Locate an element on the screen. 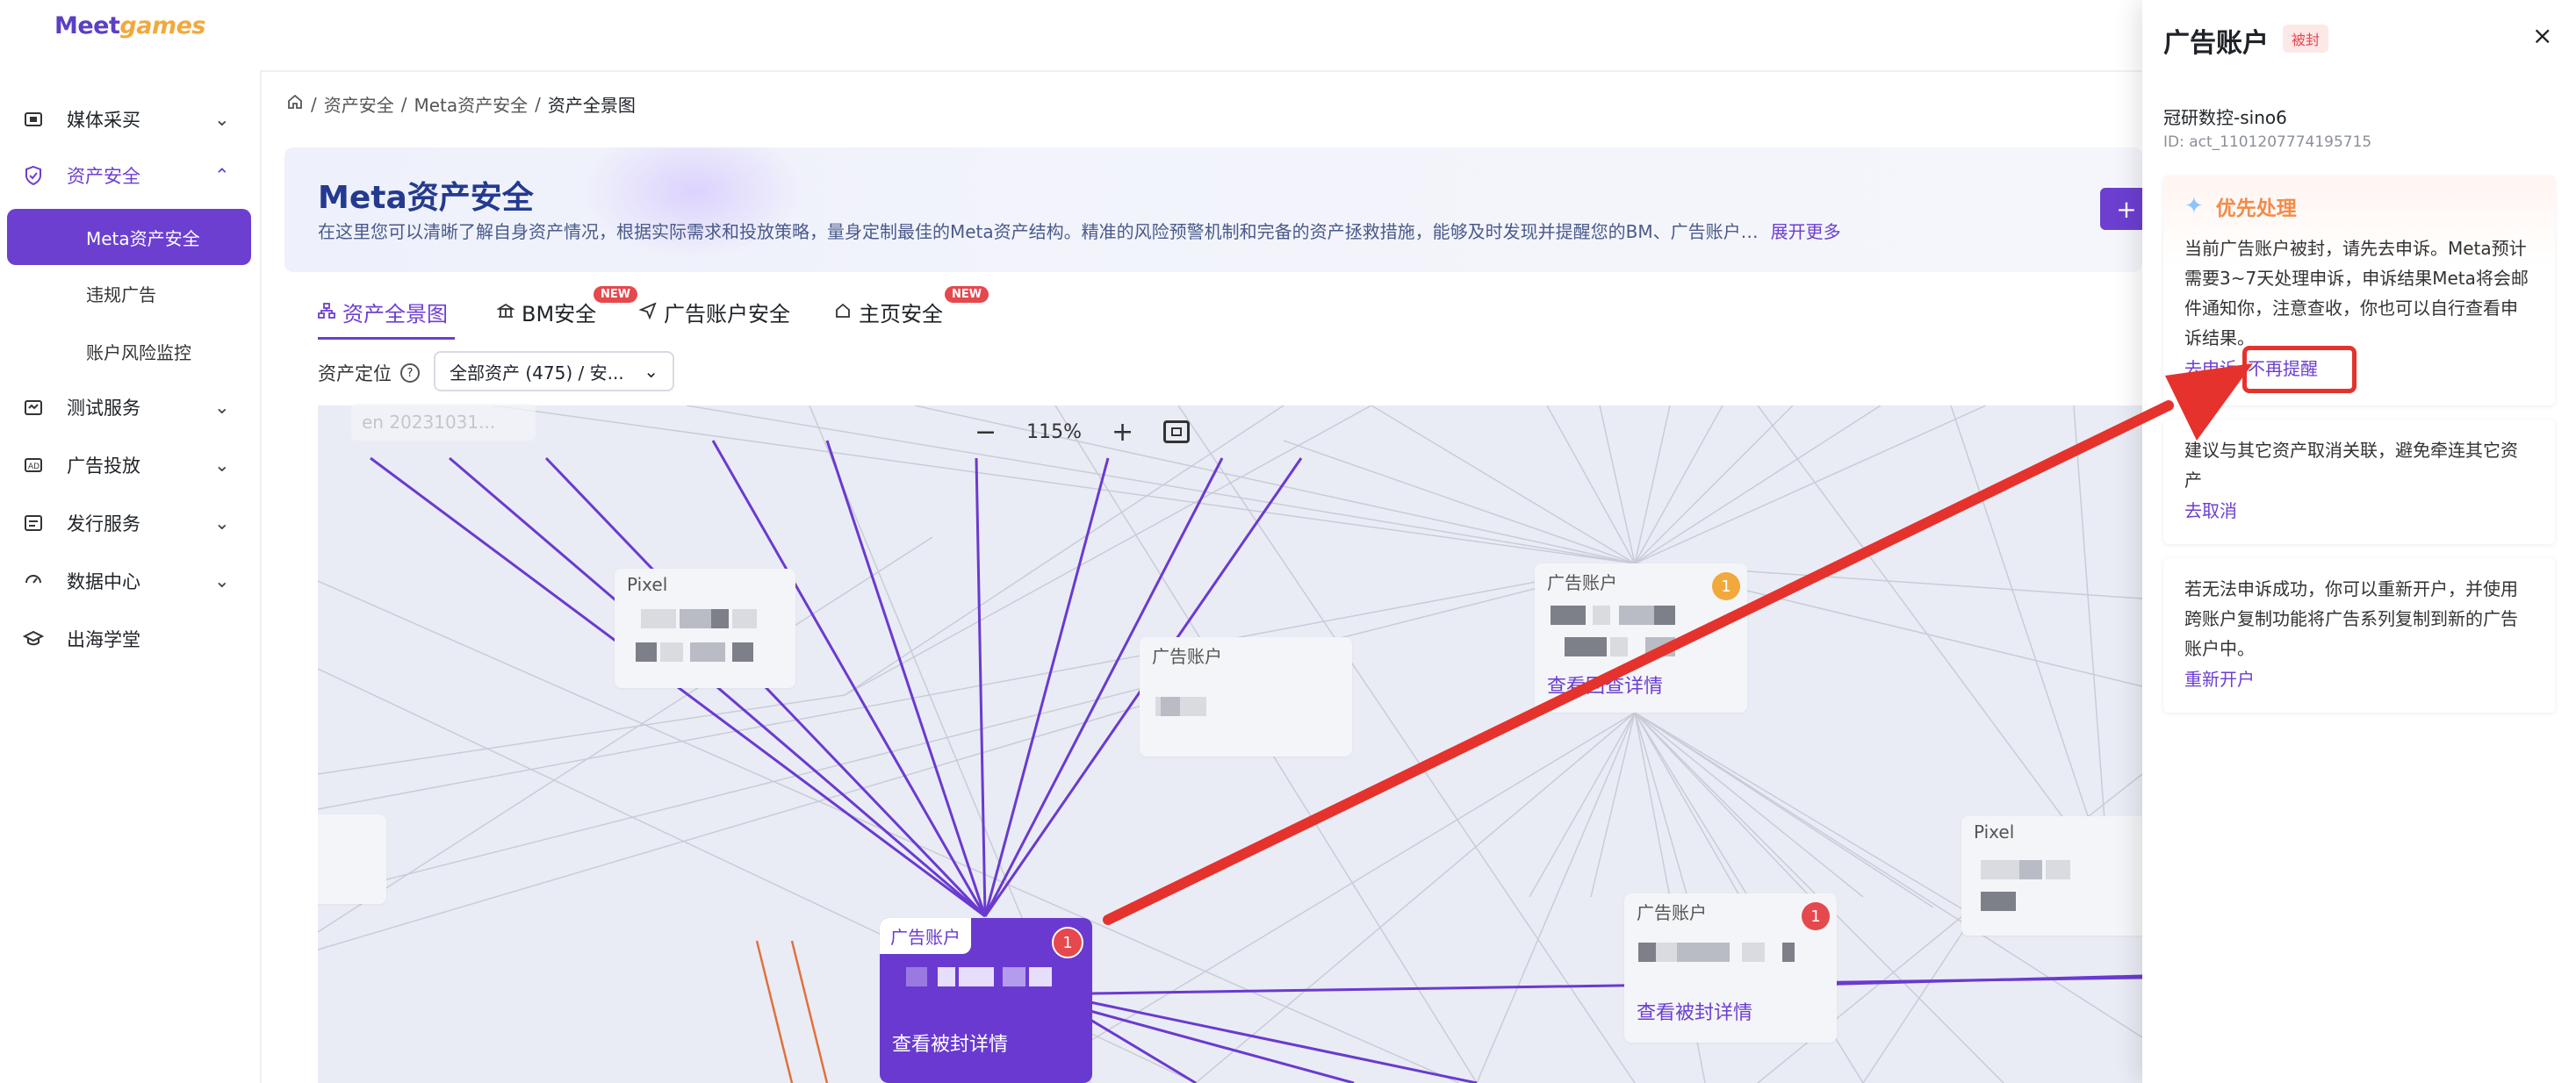 Image resolution: width=2576 pixels, height=1083 pixels. zoom-level: 115% is located at coordinates (1054, 431).